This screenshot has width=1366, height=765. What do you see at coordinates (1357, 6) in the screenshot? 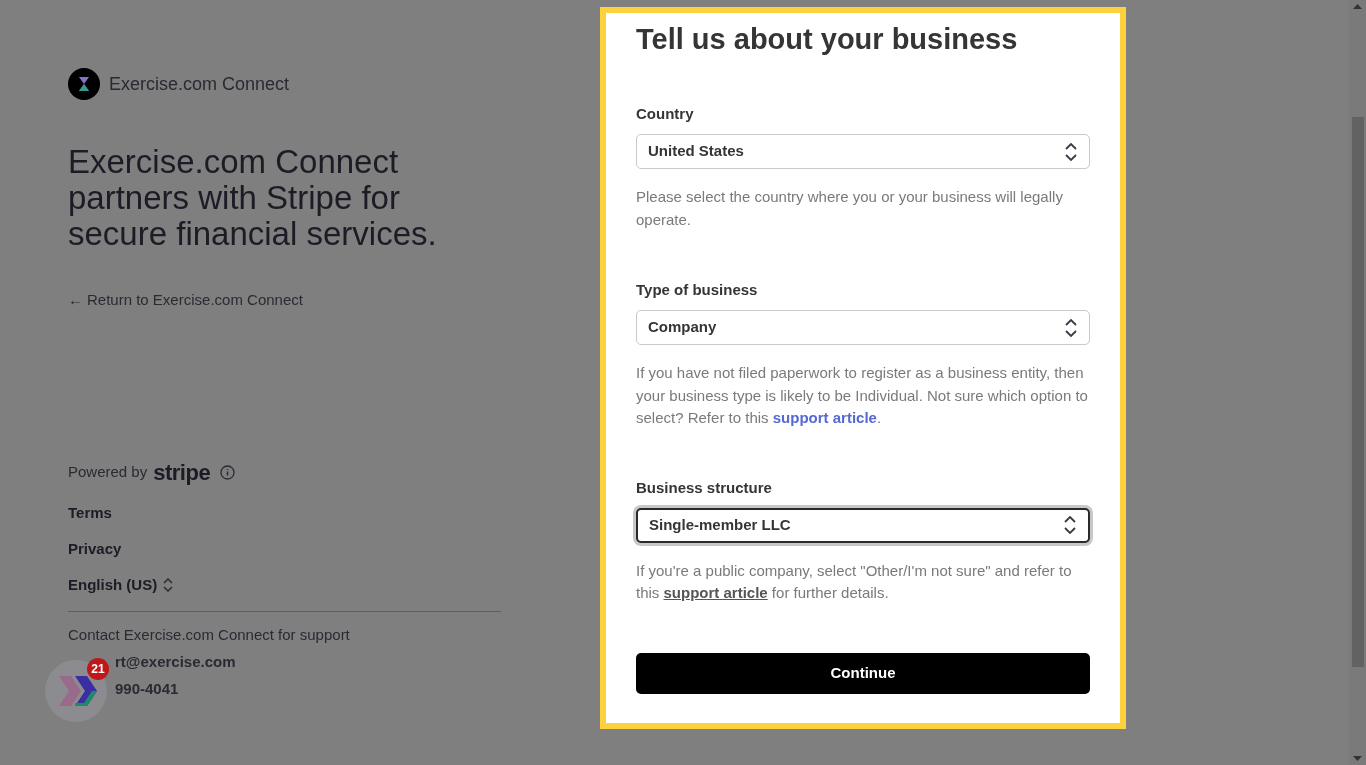
I see `scroll-up-icon` at bounding box center [1357, 6].